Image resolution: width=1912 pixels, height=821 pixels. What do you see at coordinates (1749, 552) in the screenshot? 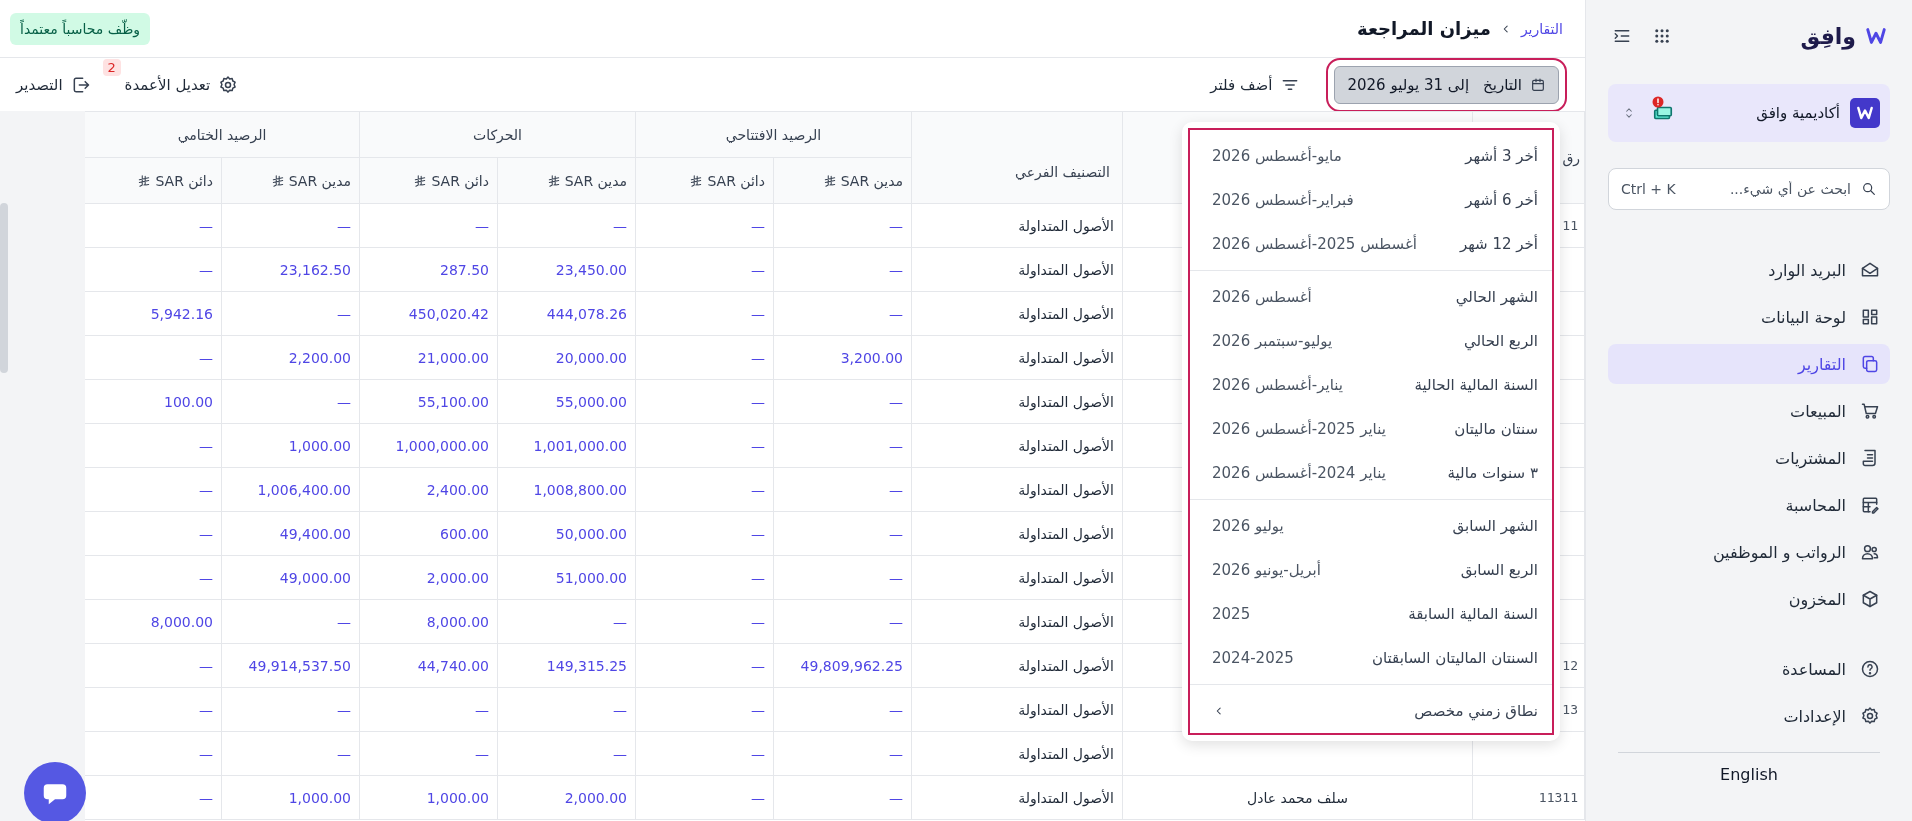
I see `nav-item: الرواتب و الموظفين` at bounding box center [1749, 552].